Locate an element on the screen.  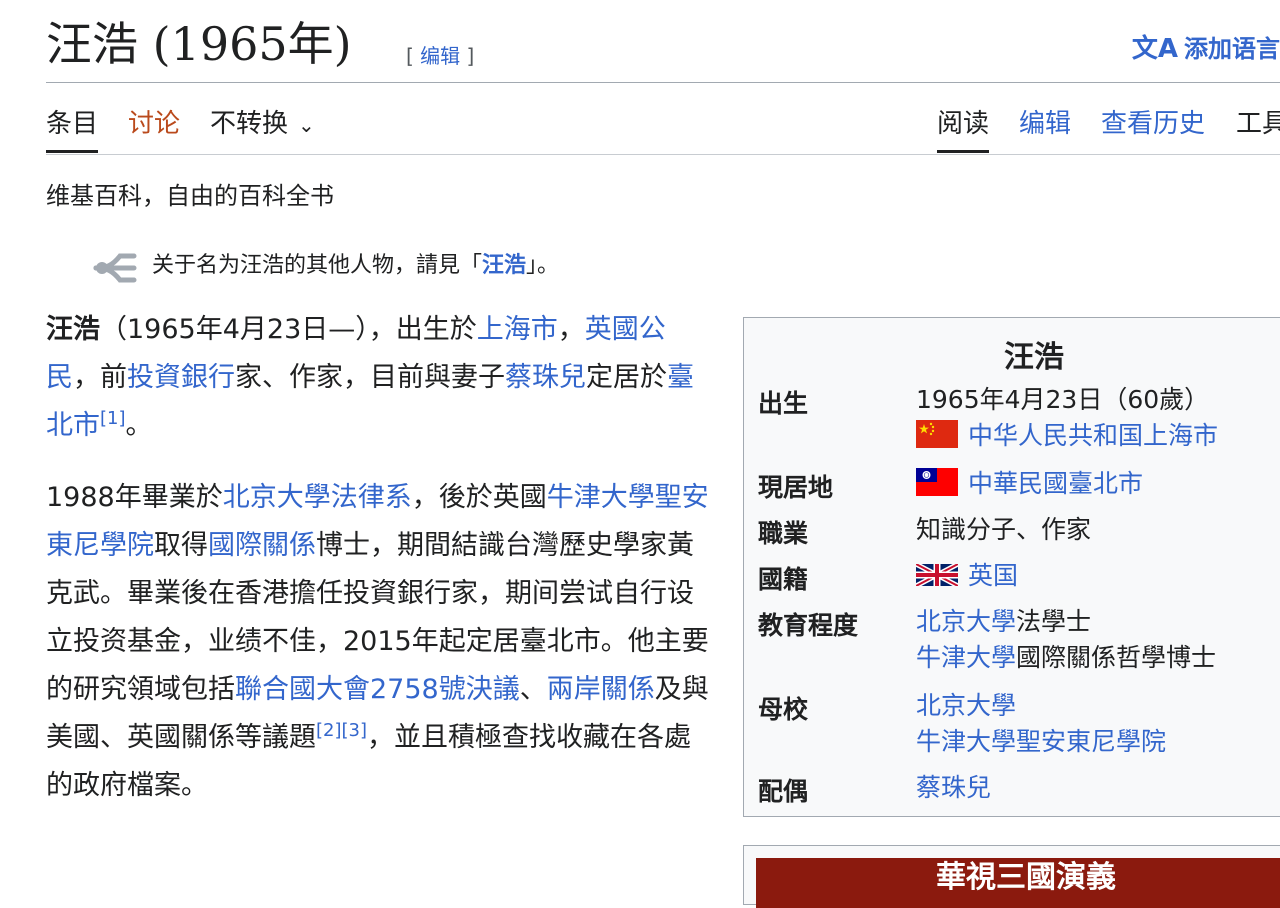
edit-bracket-open: [ is located at coordinates (413, 56).